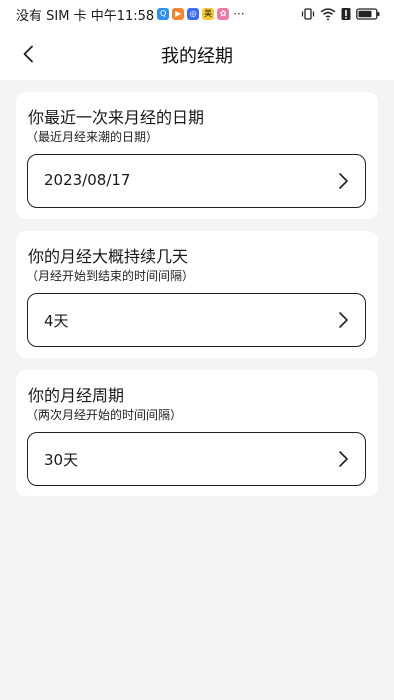  Describe the element at coordinates (92, 137) in the screenshot. I see `last-period-subtitle: （最近月经来潮的日期）` at that location.